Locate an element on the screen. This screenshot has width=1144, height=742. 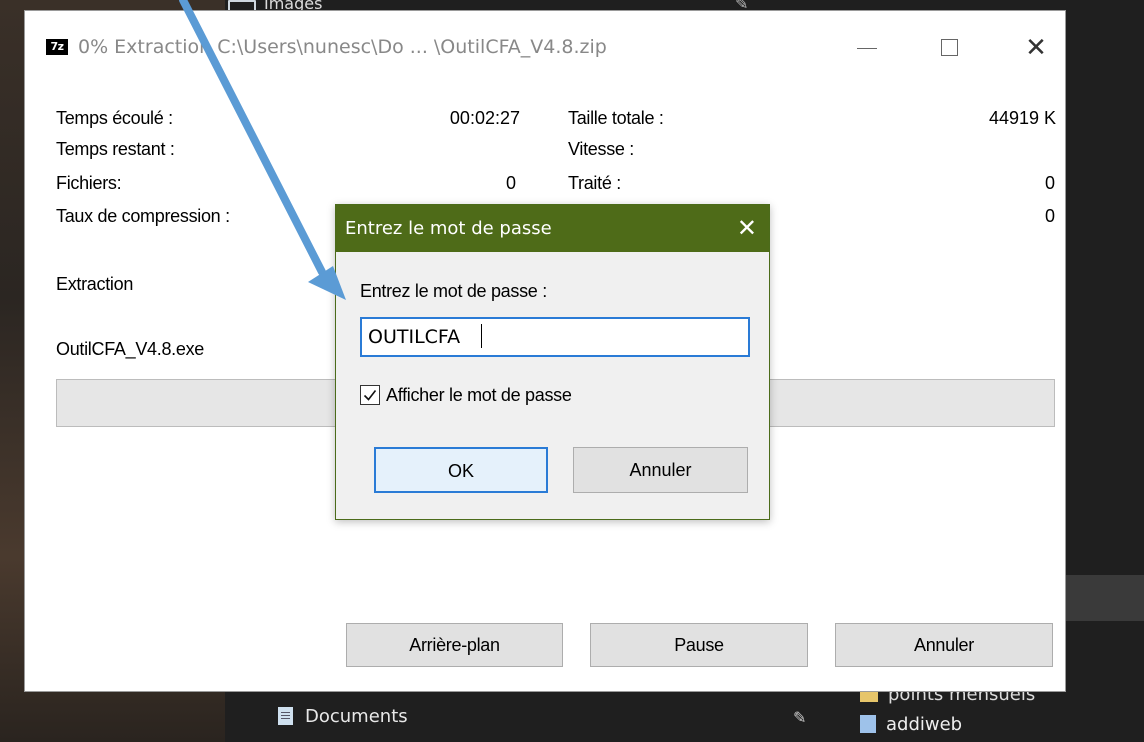
files-label: Fichiers: is located at coordinates (89, 183).